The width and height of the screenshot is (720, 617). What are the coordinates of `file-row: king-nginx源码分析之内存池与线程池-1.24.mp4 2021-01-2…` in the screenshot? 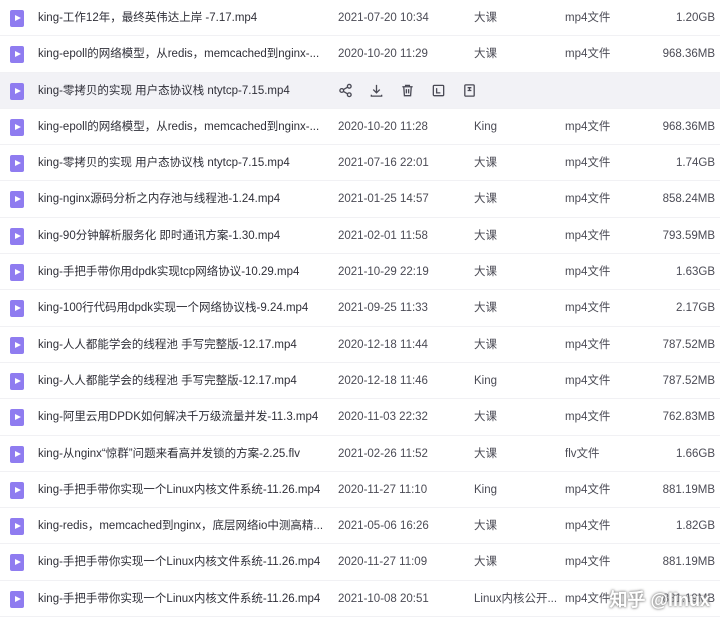 It's located at (360, 199).